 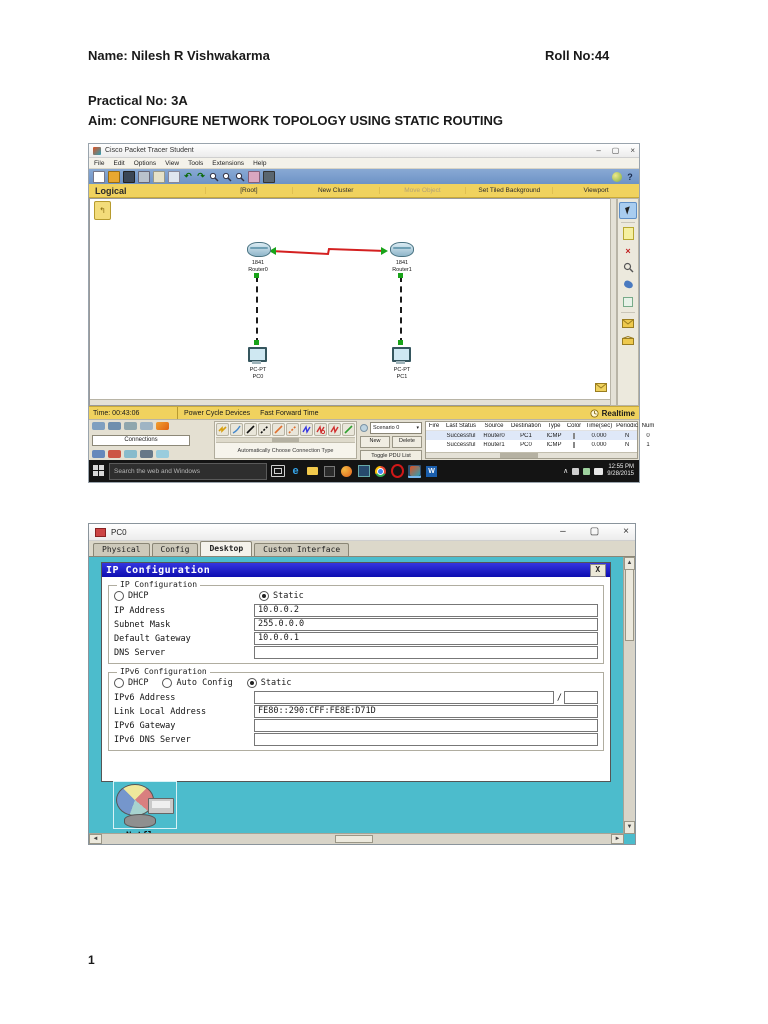 I want to click on zoom-out-icon, so click(x=240, y=177).